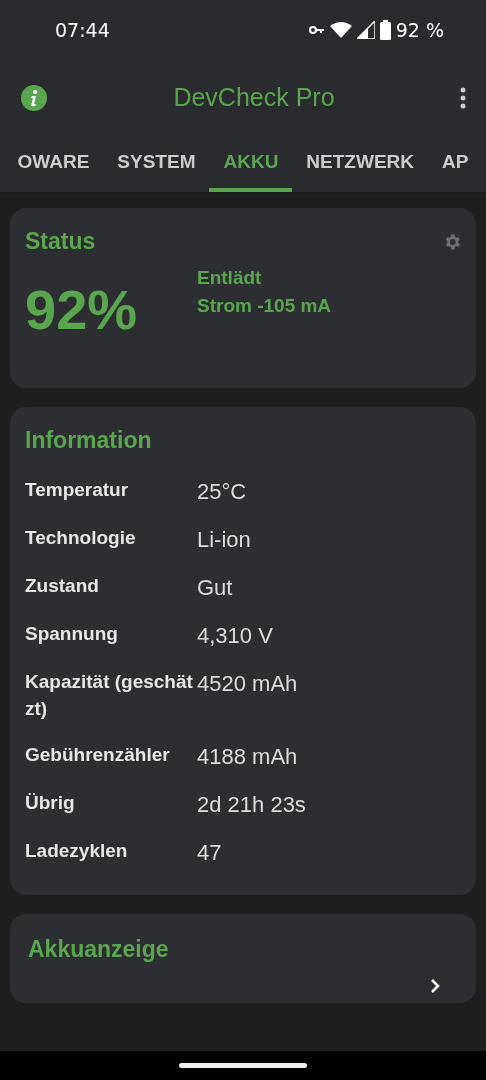 The image size is (486, 1080). What do you see at coordinates (109, 695) in the screenshot?
I see `info-label: Kapazität (geschätzt)` at bounding box center [109, 695].